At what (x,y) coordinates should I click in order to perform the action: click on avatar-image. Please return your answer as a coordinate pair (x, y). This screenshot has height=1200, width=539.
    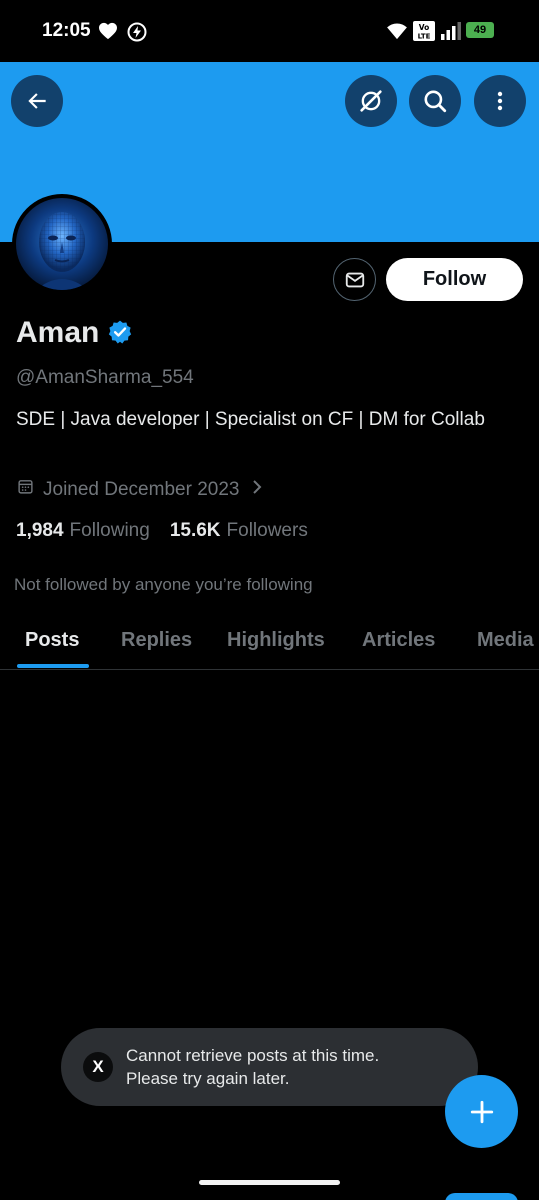
    Looking at the image, I should click on (62, 244).